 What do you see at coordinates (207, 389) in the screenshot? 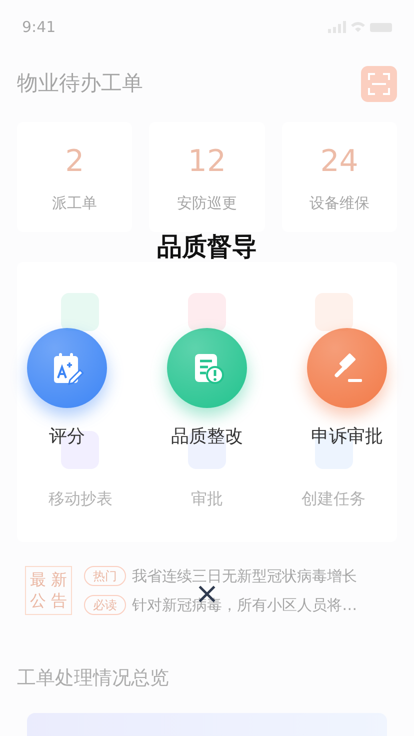
I see `action-button: 品质整改` at bounding box center [207, 389].